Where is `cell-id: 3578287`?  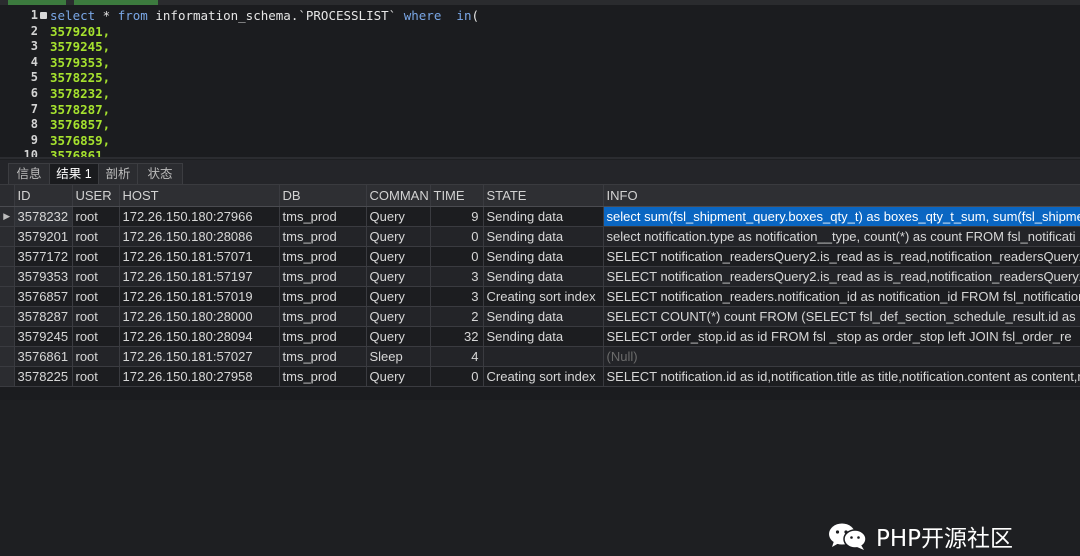
cell-id: 3578287 is located at coordinates (43, 316).